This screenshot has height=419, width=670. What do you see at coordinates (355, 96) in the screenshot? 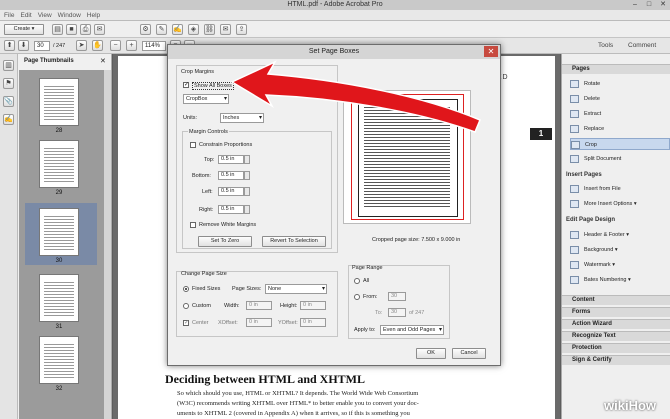
I see `red-arrow-annotation` at bounding box center [355, 96].